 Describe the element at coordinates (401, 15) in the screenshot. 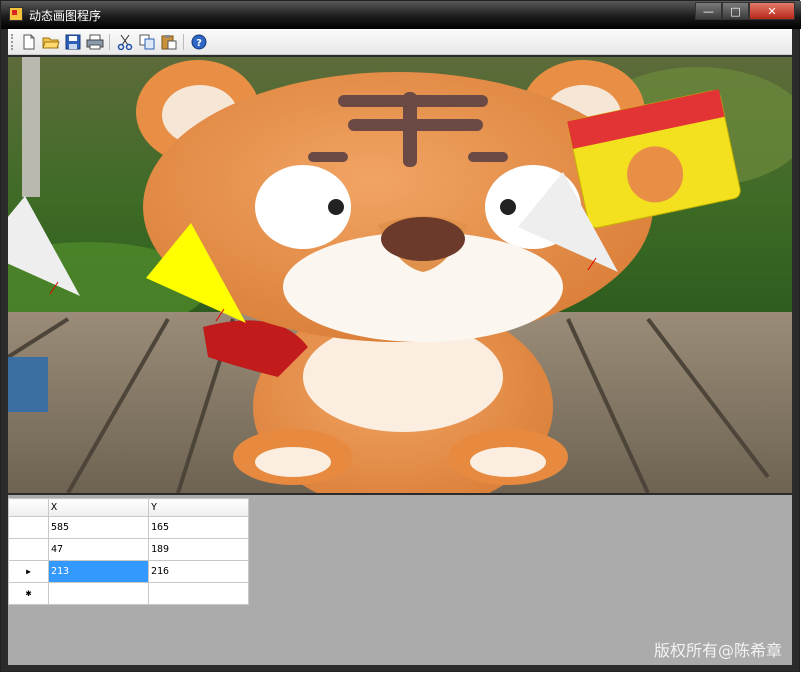

I see `title-bar: 动态画图程序 — □ ✕` at that location.